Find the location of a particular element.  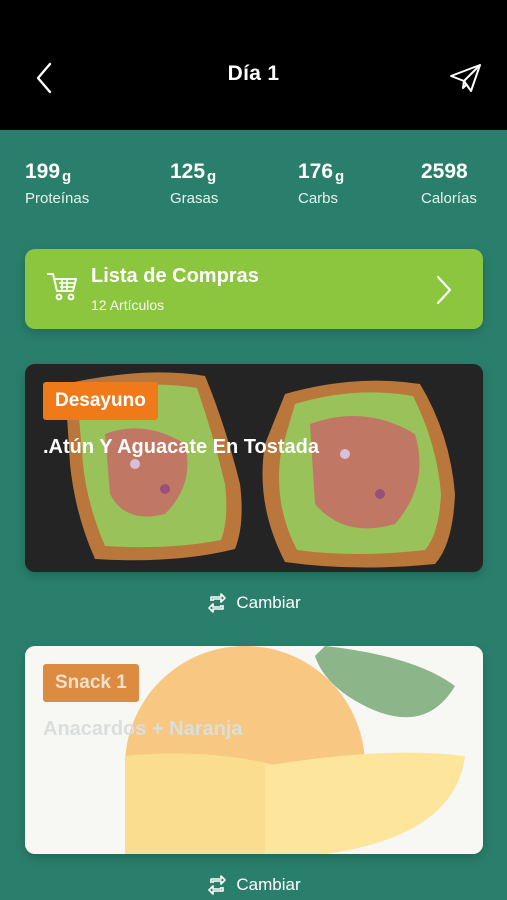

paper-plane-icon is located at coordinates (465, 78).